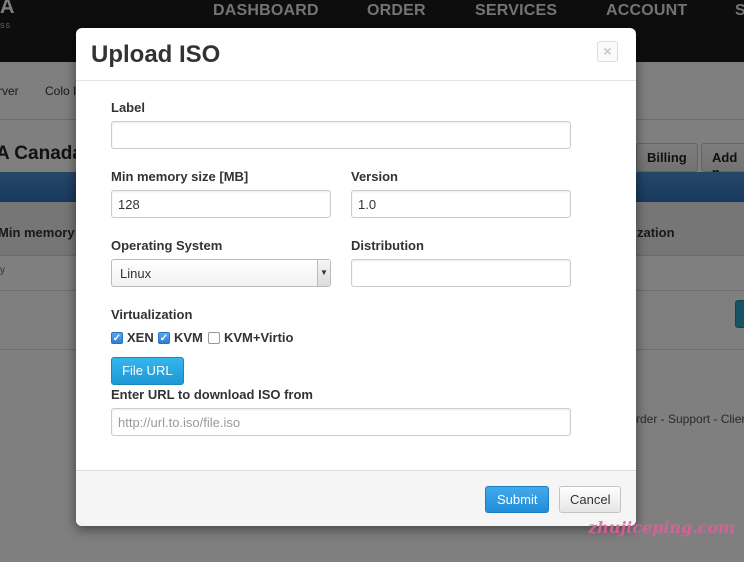 The image size is (744, 562). Describe the element at coordinates (374, 176) in the screenshot. I see `version-label: Version` at that location.